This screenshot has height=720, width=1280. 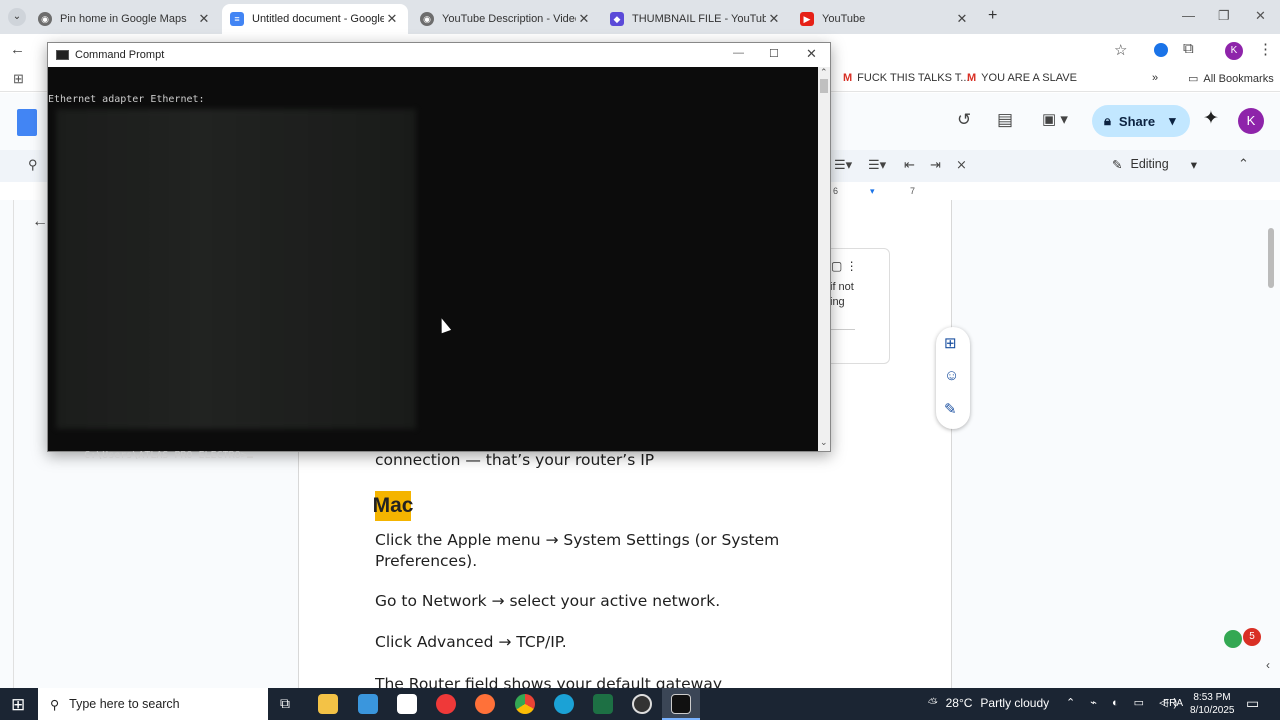 What do you see at coordinates (738, 53) in the screenshot?
I see `cmd-minimize-icon: —` at bounding box center [738, 53].